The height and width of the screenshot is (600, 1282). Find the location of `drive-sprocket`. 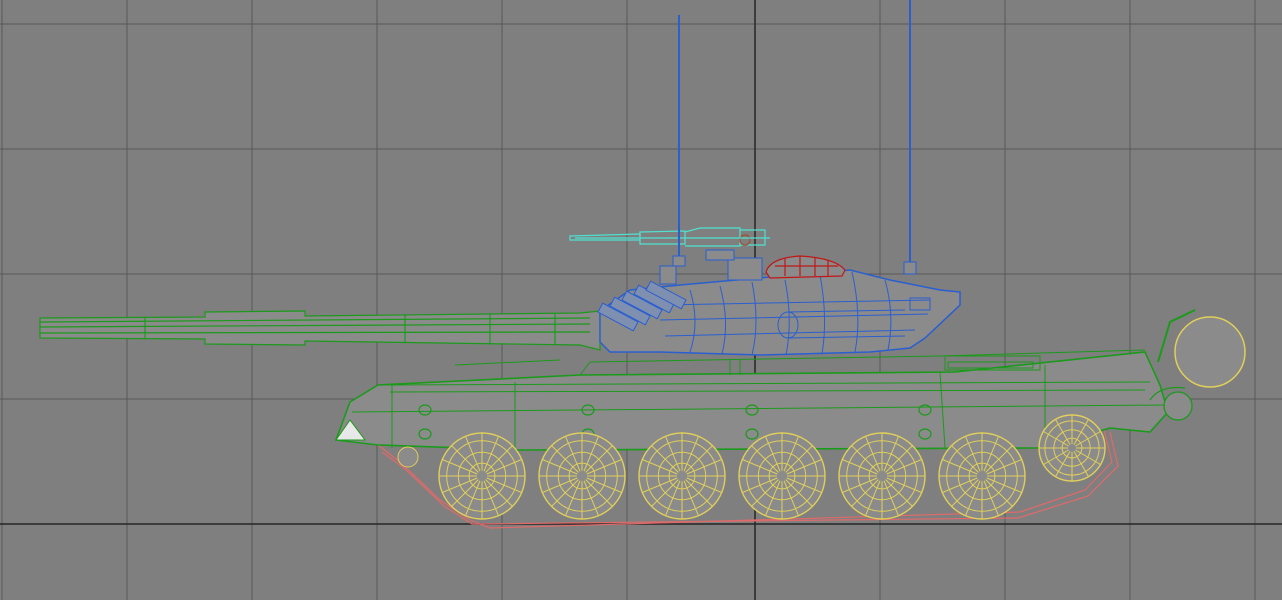

drive-sprocket is located at coordinates (1072, 448).